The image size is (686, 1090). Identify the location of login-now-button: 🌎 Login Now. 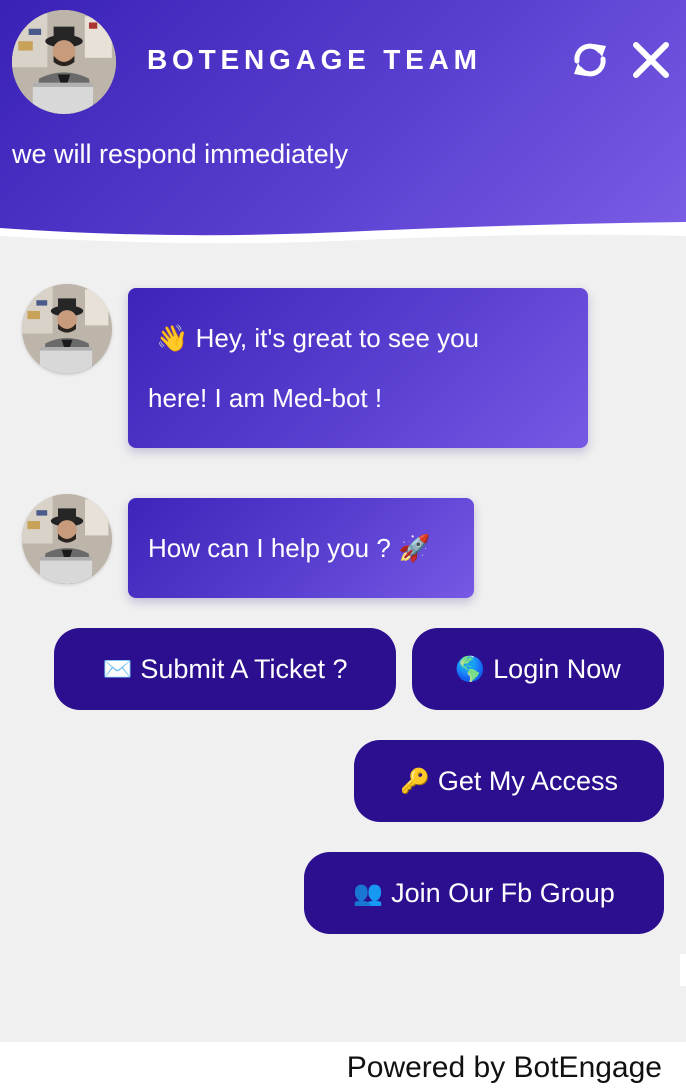
(538, 669).